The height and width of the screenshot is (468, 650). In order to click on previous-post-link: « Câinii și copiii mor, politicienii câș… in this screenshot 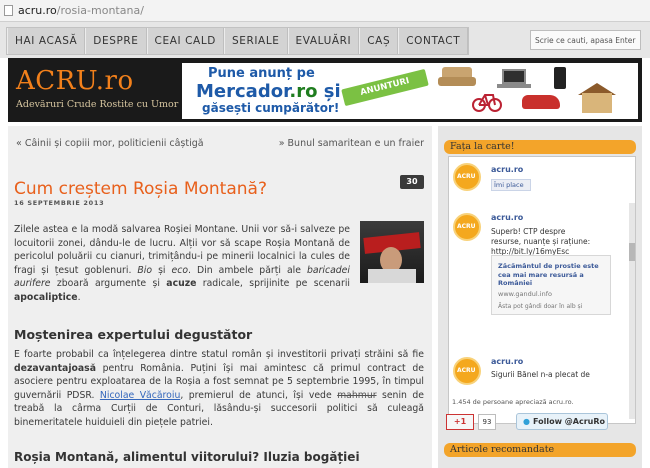, I will do `click(110, 143)`.